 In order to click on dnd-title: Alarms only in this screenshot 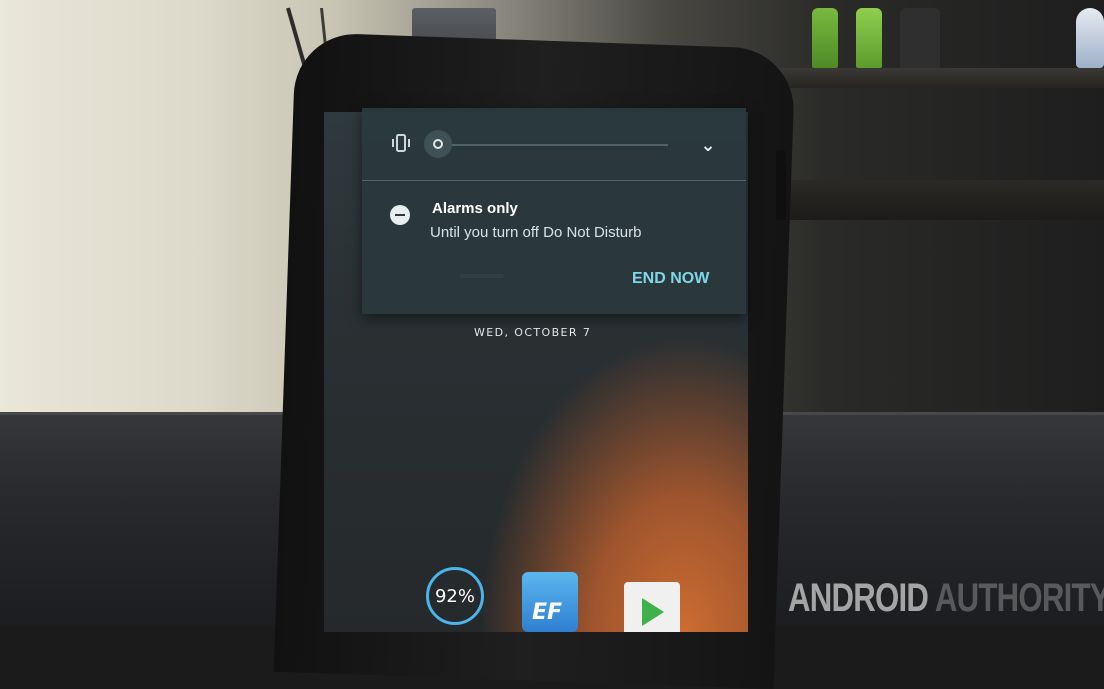, I will do `click(475, 208)`.